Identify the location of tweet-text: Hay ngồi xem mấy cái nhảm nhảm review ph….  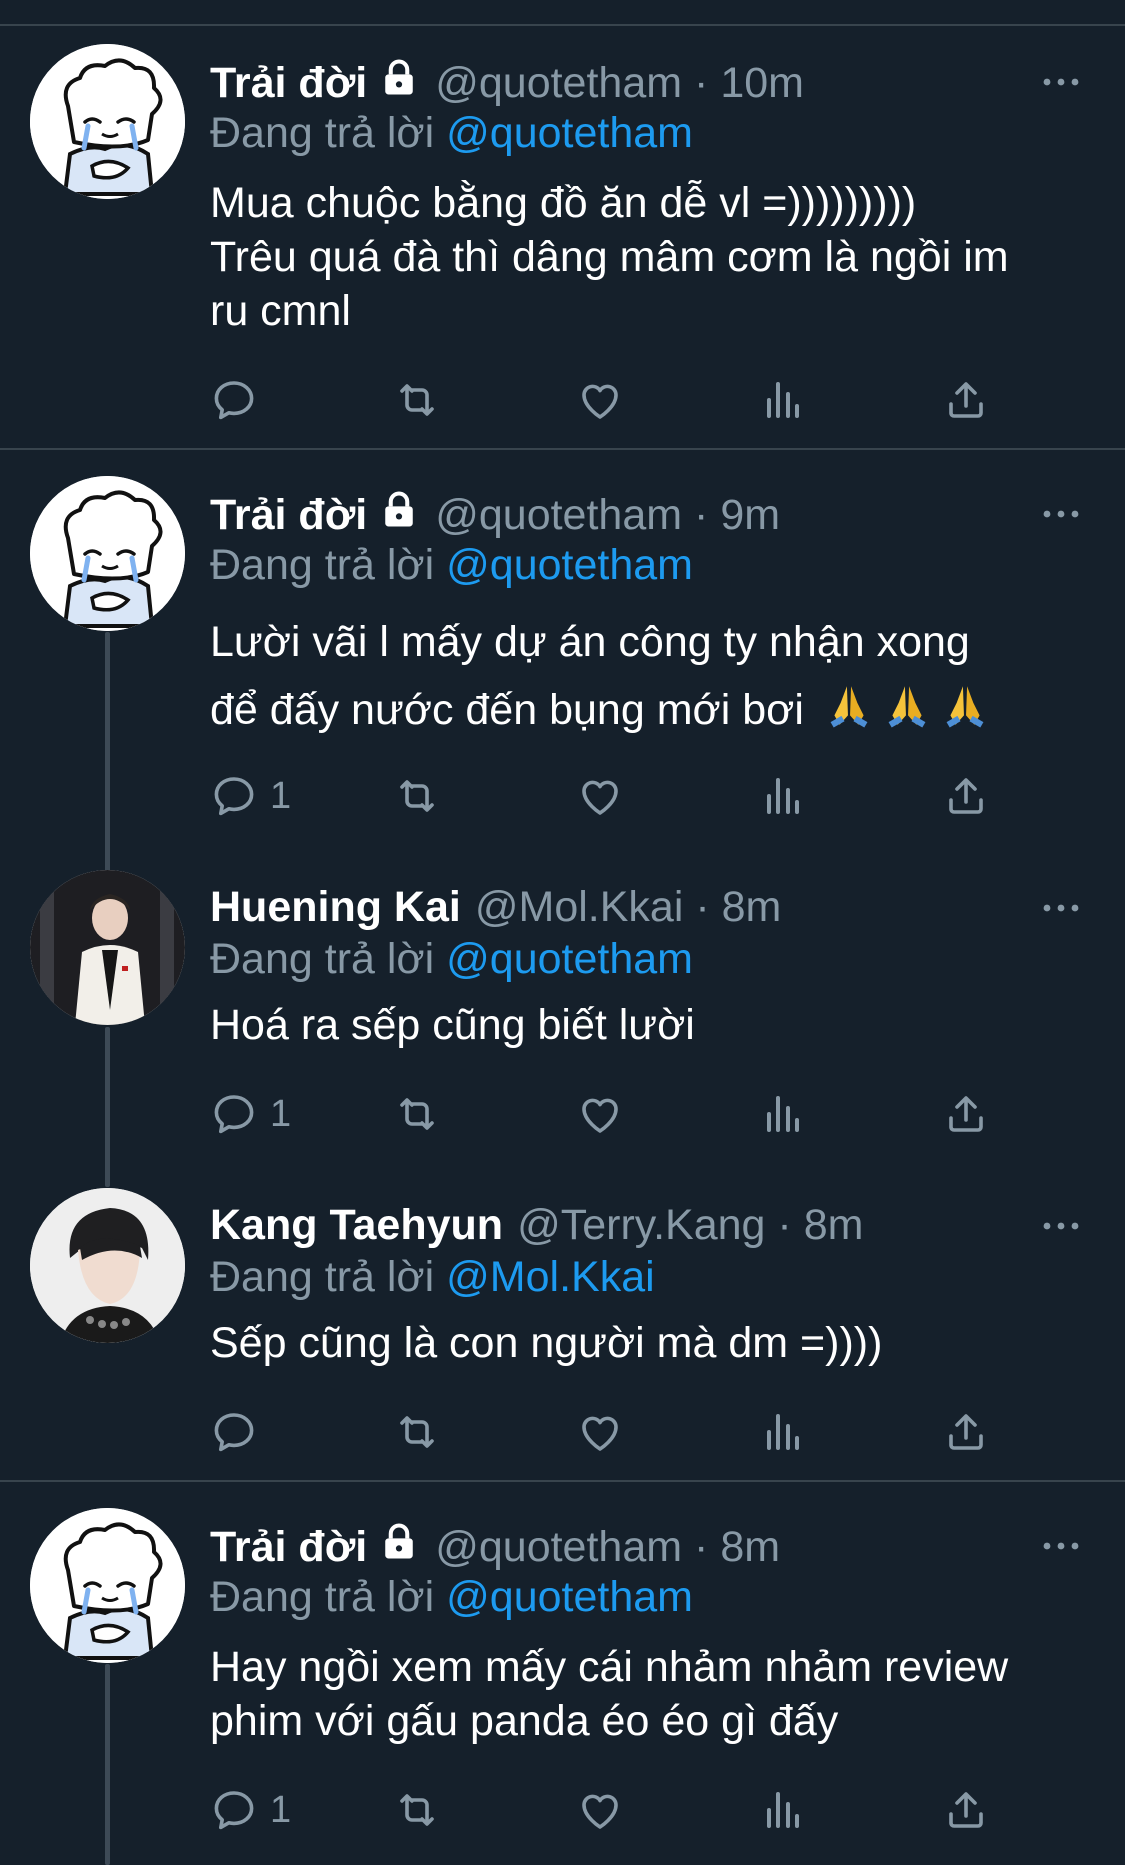
(650, 1694).